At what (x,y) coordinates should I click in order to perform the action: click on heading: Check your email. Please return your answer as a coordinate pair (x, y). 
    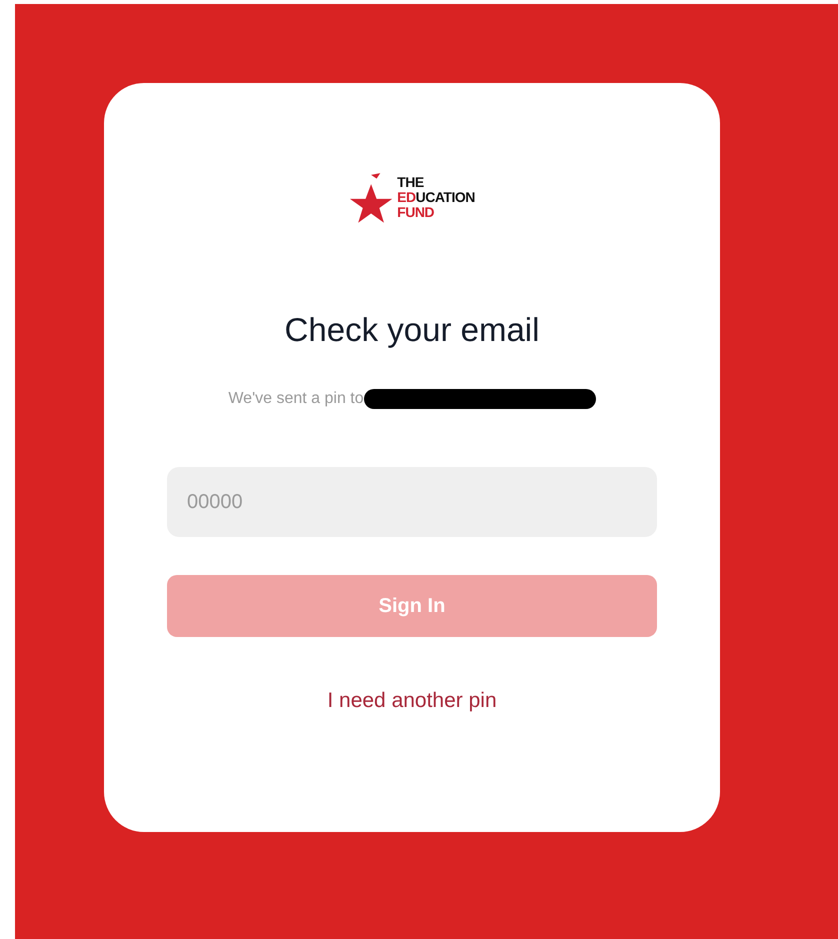
    Looking at the image, I should click on (412, 330).